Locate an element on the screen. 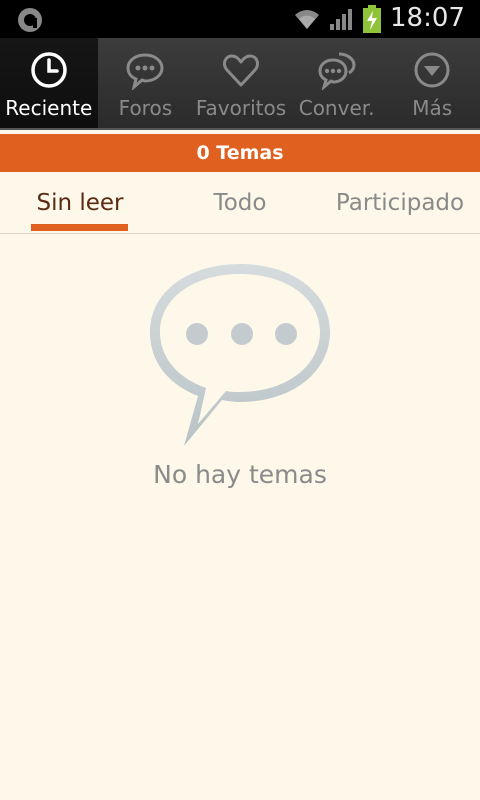 The image size is (480, 800). clock-icon is located at coordinates (49, 70).